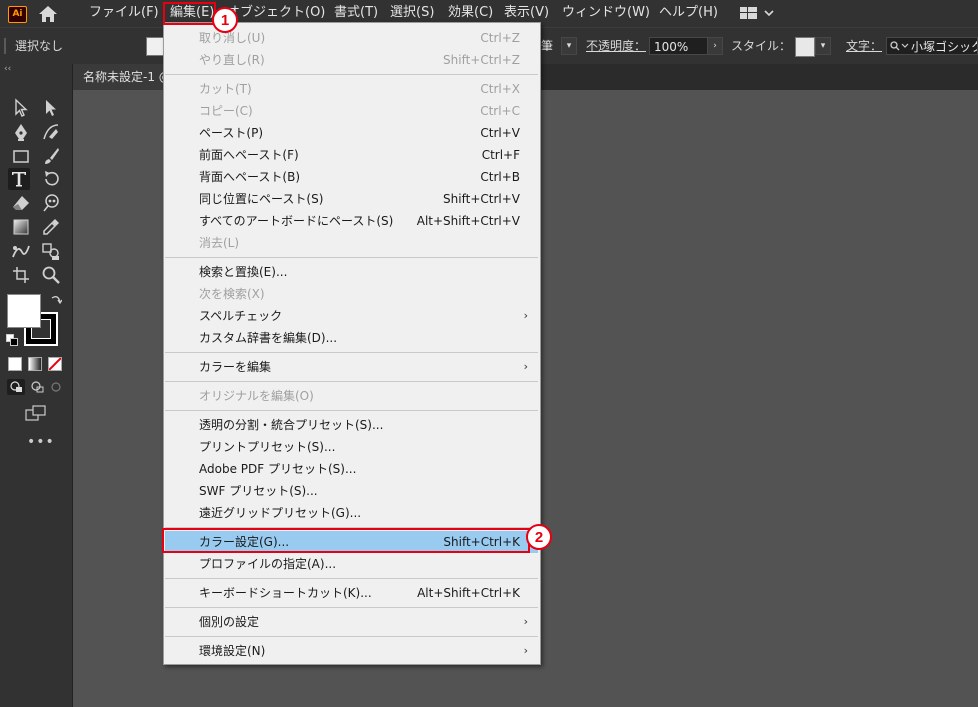  What do you see at coordinates (468, 593) in the screenshot?
I see `menu-item-shortcut: Alt+Shift+Ctrl+K` at bounding box center [468, 593].